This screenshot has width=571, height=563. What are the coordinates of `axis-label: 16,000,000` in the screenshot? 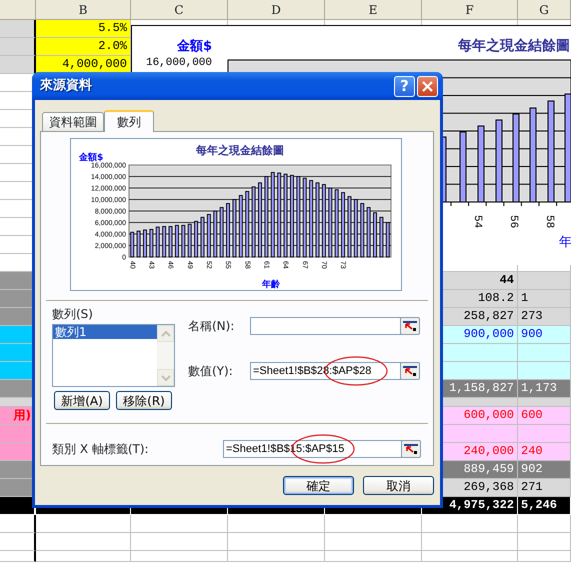 It's located at (179, 63).